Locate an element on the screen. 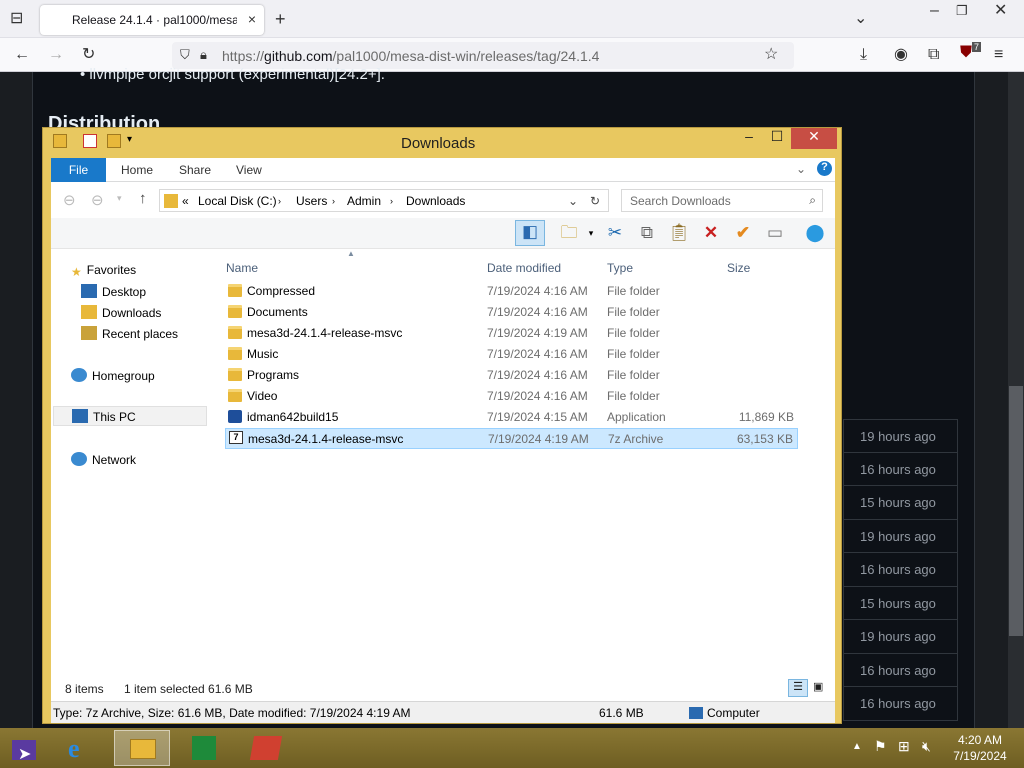  recent-dropdown-icon: ▾ is located at coordinates (119, 198).